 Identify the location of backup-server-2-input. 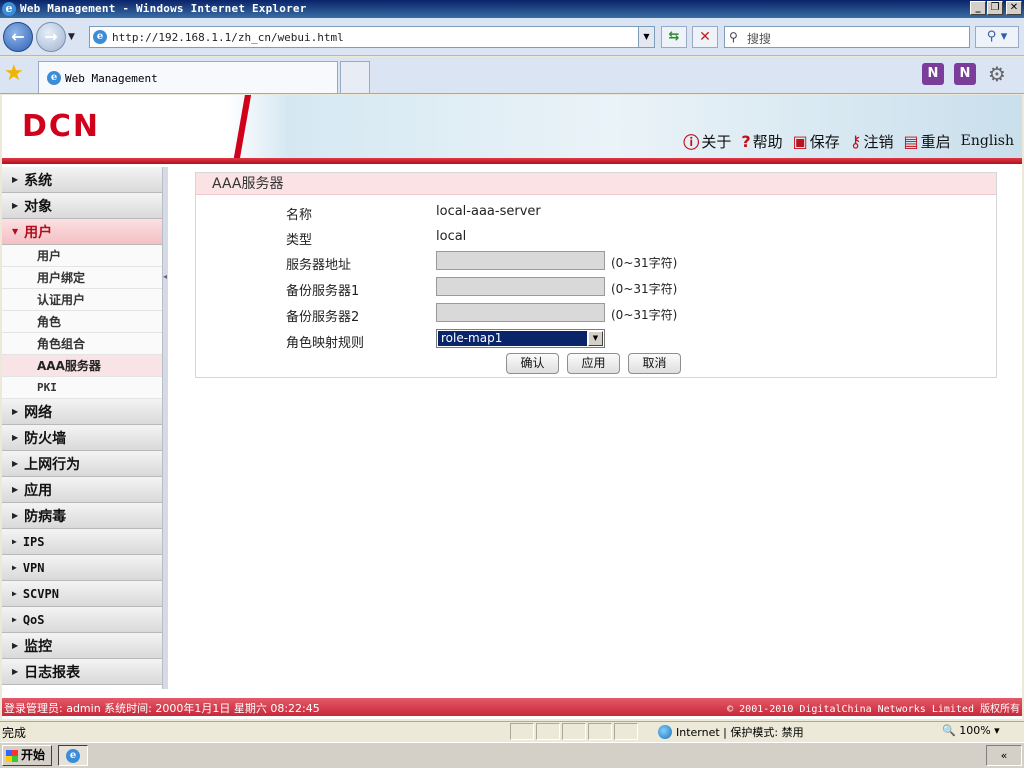
(520, 312).